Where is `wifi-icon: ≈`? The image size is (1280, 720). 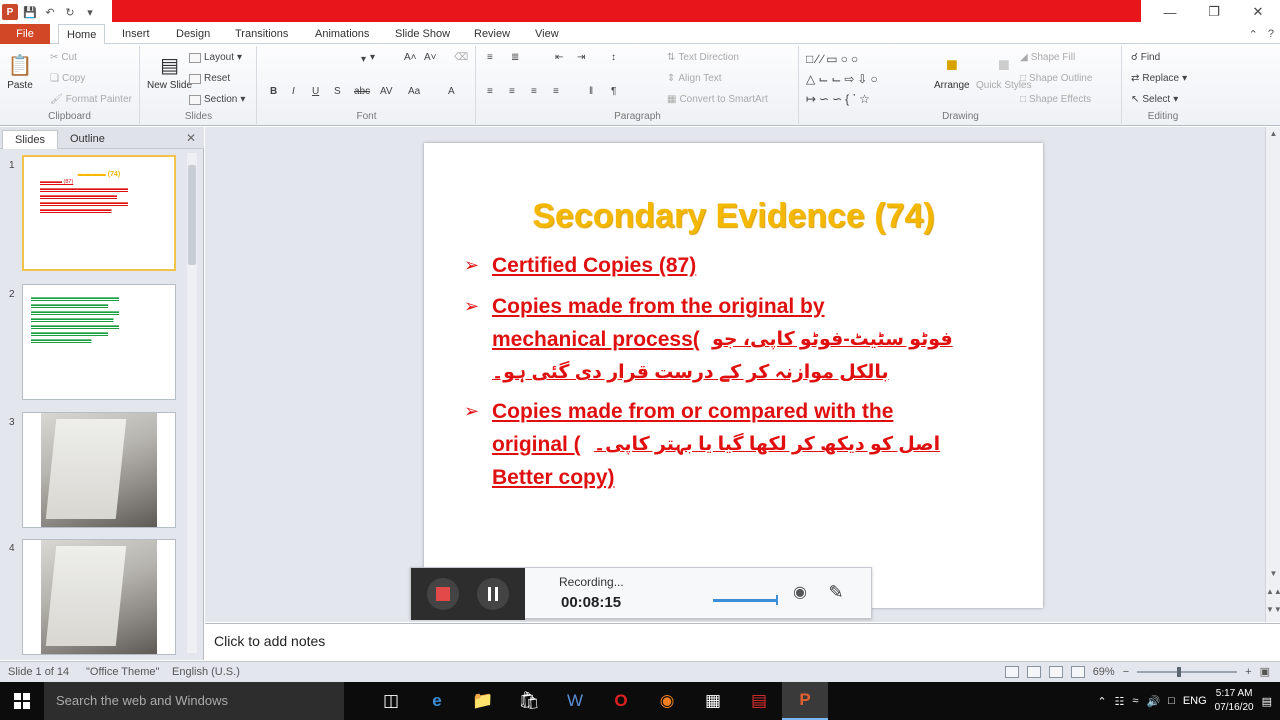
wifi-icon: ≈ is located at coordinates (1135, 701).